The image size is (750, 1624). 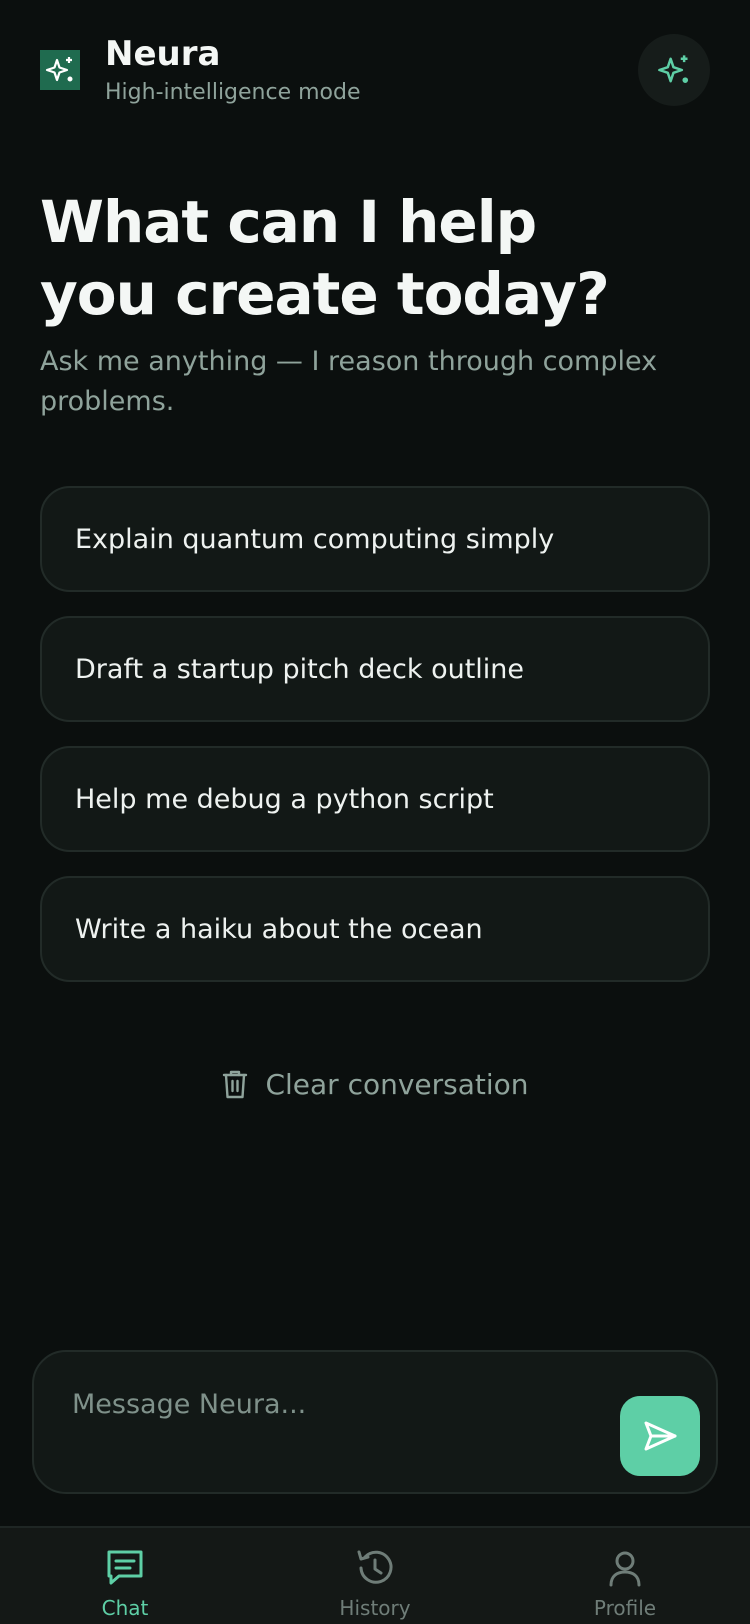 I want to click on nav-item-chat: Chat, so click(x=125, y=1576).